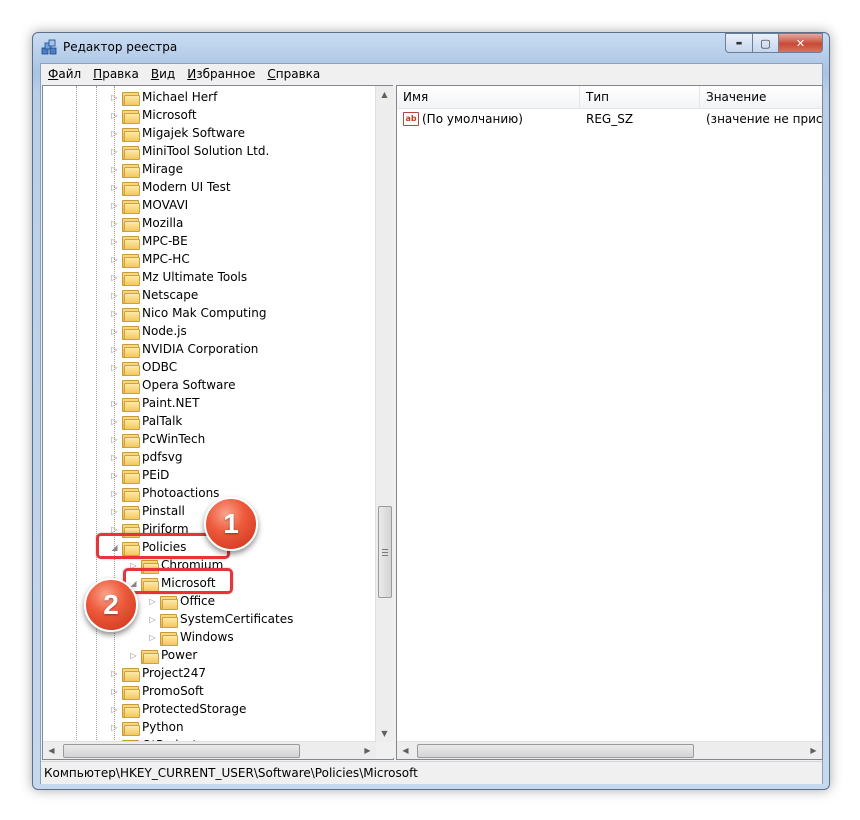 The width and height of the screenshot is (860, 820). I want to click on tree-horizontal-scrollbar: ◀ ▶, so click(209, 750).